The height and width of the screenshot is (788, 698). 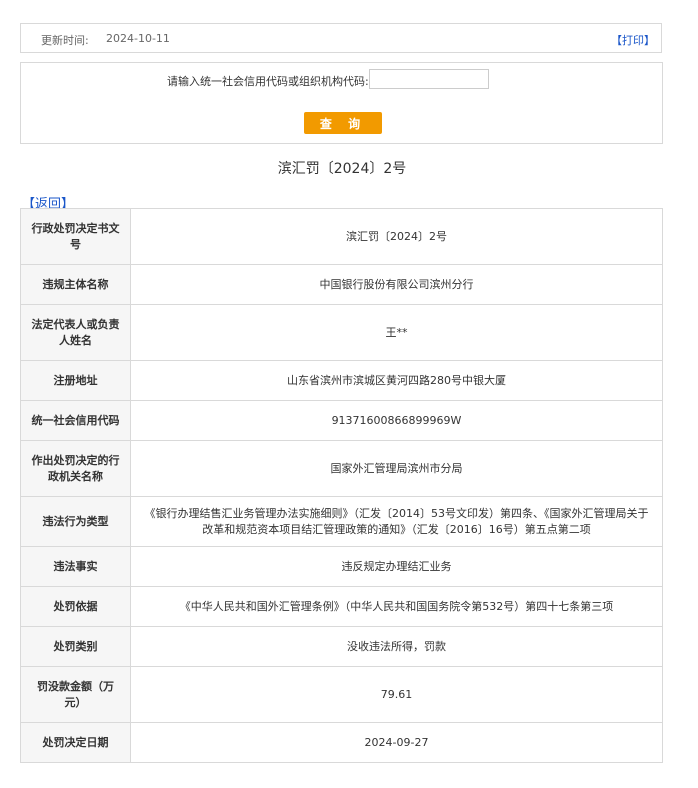 I want to click on update-time-label: 更新时间:, so click(x=65, y=40).